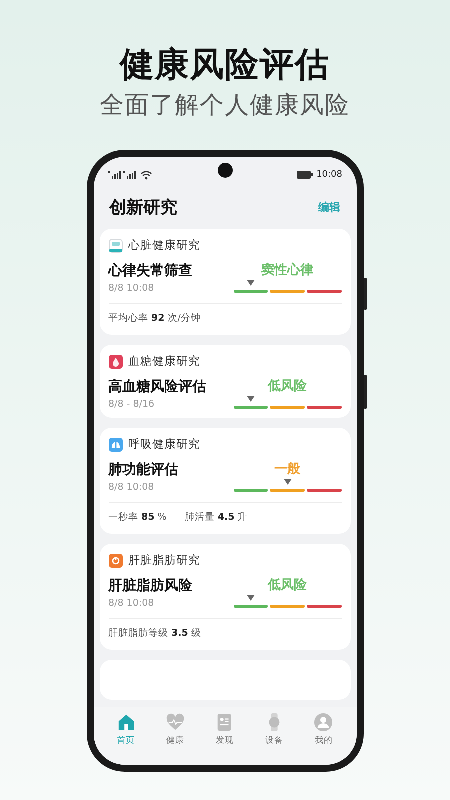  I want to click on tab: 发现, so click(224, 739).